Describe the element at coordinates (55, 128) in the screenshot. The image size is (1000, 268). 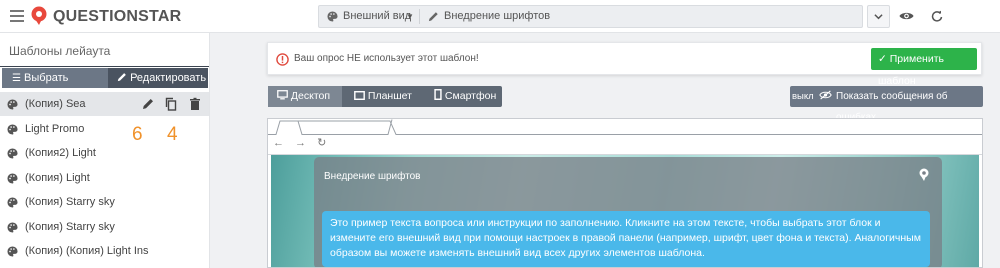
I see `template-name: Light Promo` at that location.